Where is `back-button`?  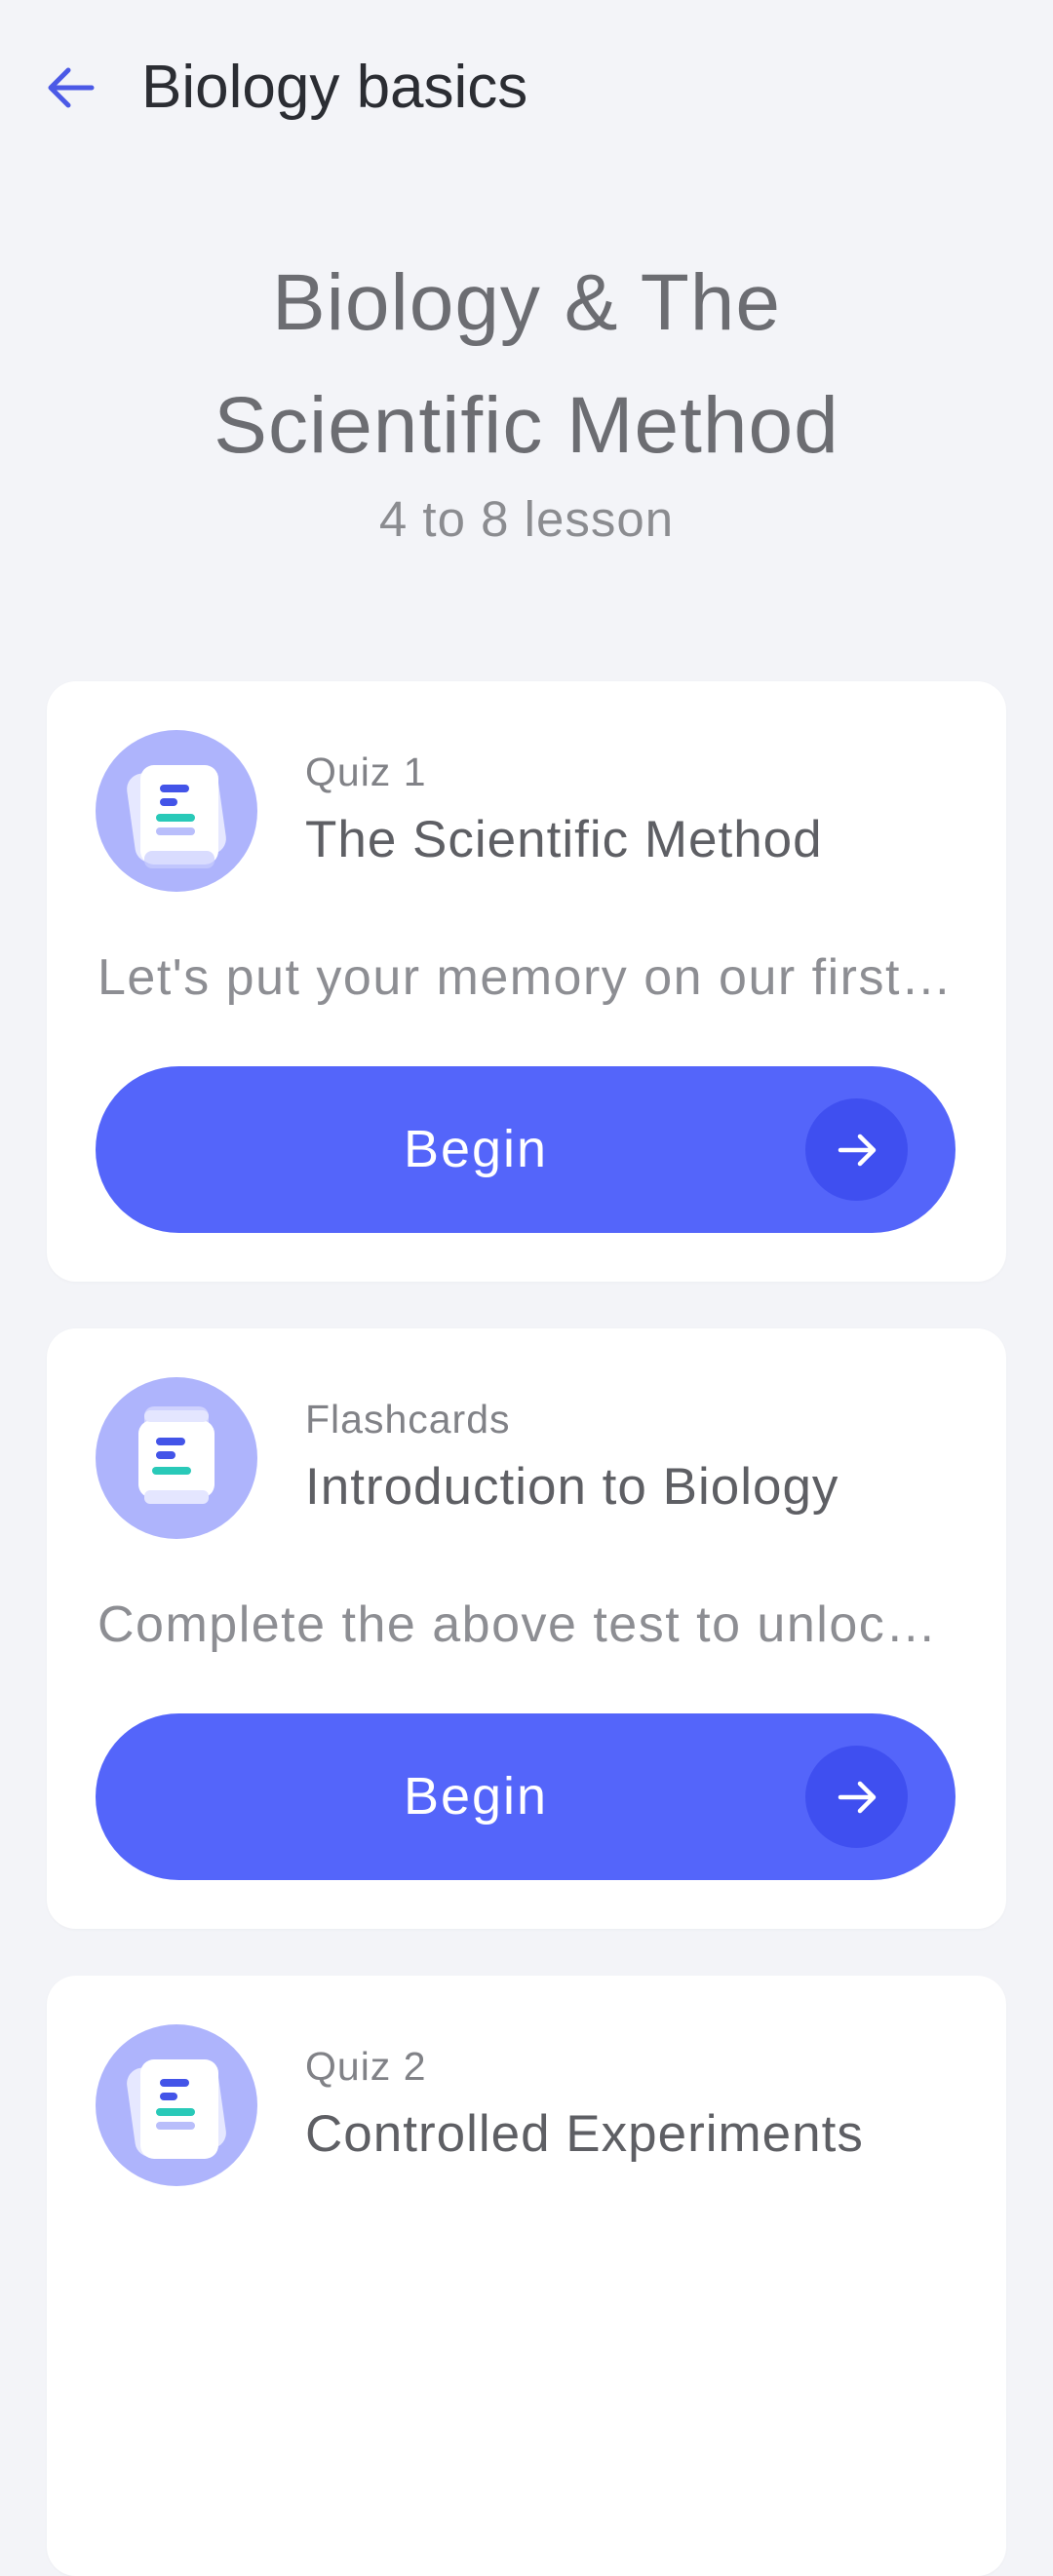 back-button is located at coordinates (70, 88).